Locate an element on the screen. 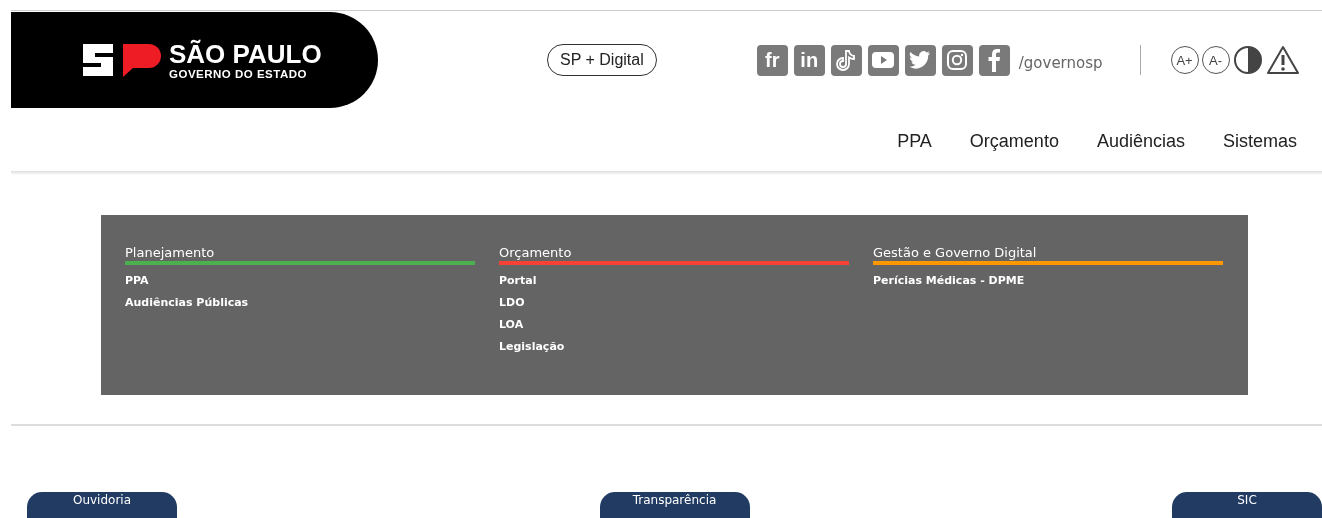  column-title: Orçamento is located at coordinates (536, 253).